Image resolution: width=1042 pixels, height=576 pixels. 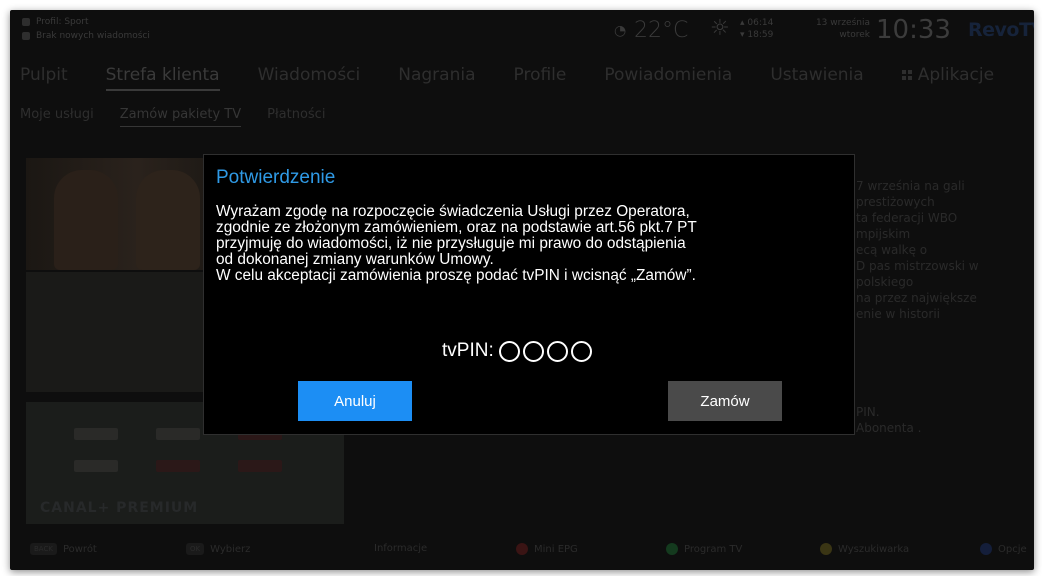 I want to click on red-button-icon, so click(x=522, y=549).